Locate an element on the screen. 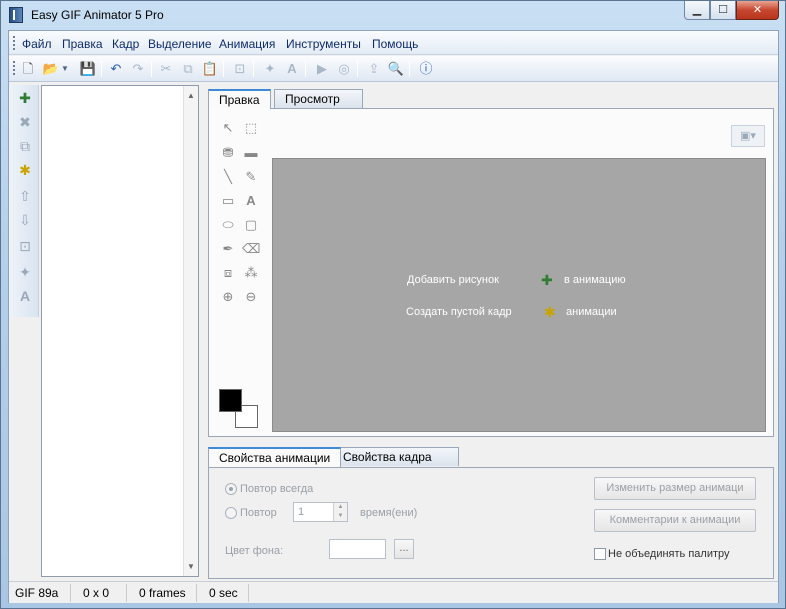 This screenshot has width=786, height=609. status-size: 0 x 0 is located at coordinates (99, 593).